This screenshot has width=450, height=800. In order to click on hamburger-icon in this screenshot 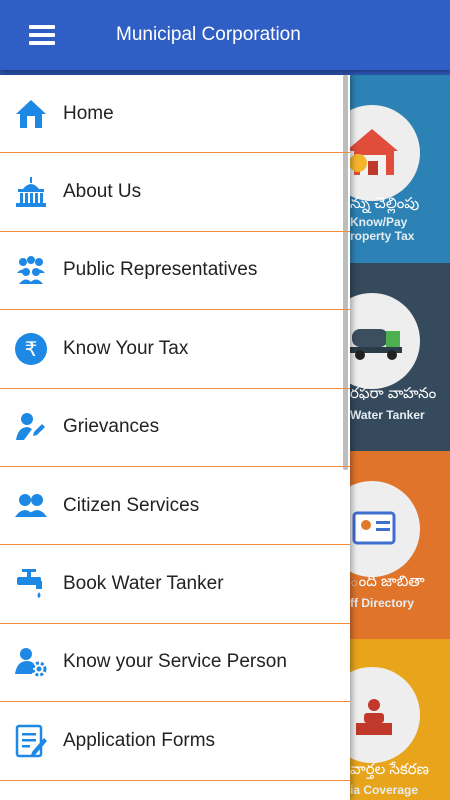, I will do `click(42, 35)`.